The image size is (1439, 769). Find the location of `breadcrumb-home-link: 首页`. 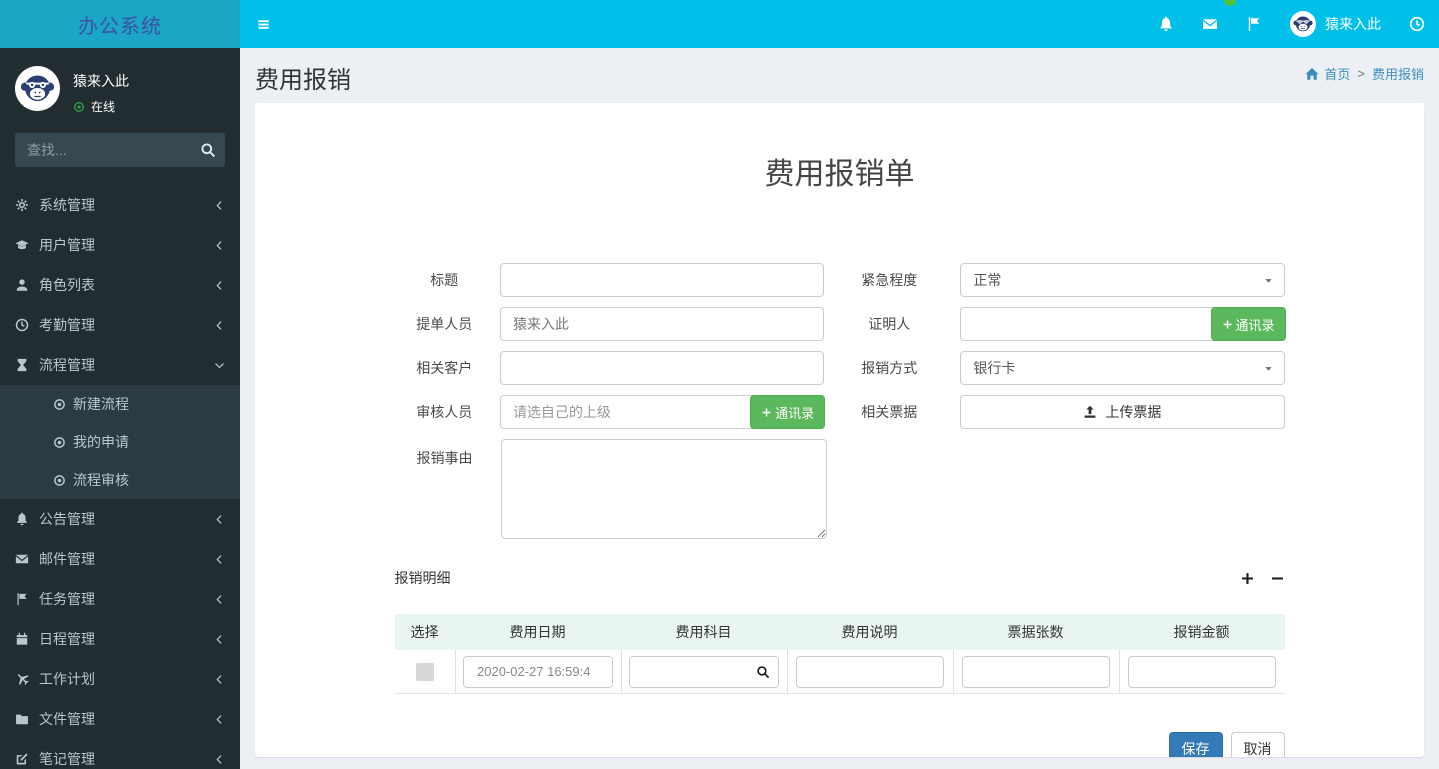

breadcrumb-home-link: 首页 is located at coordinates (1337, 73).